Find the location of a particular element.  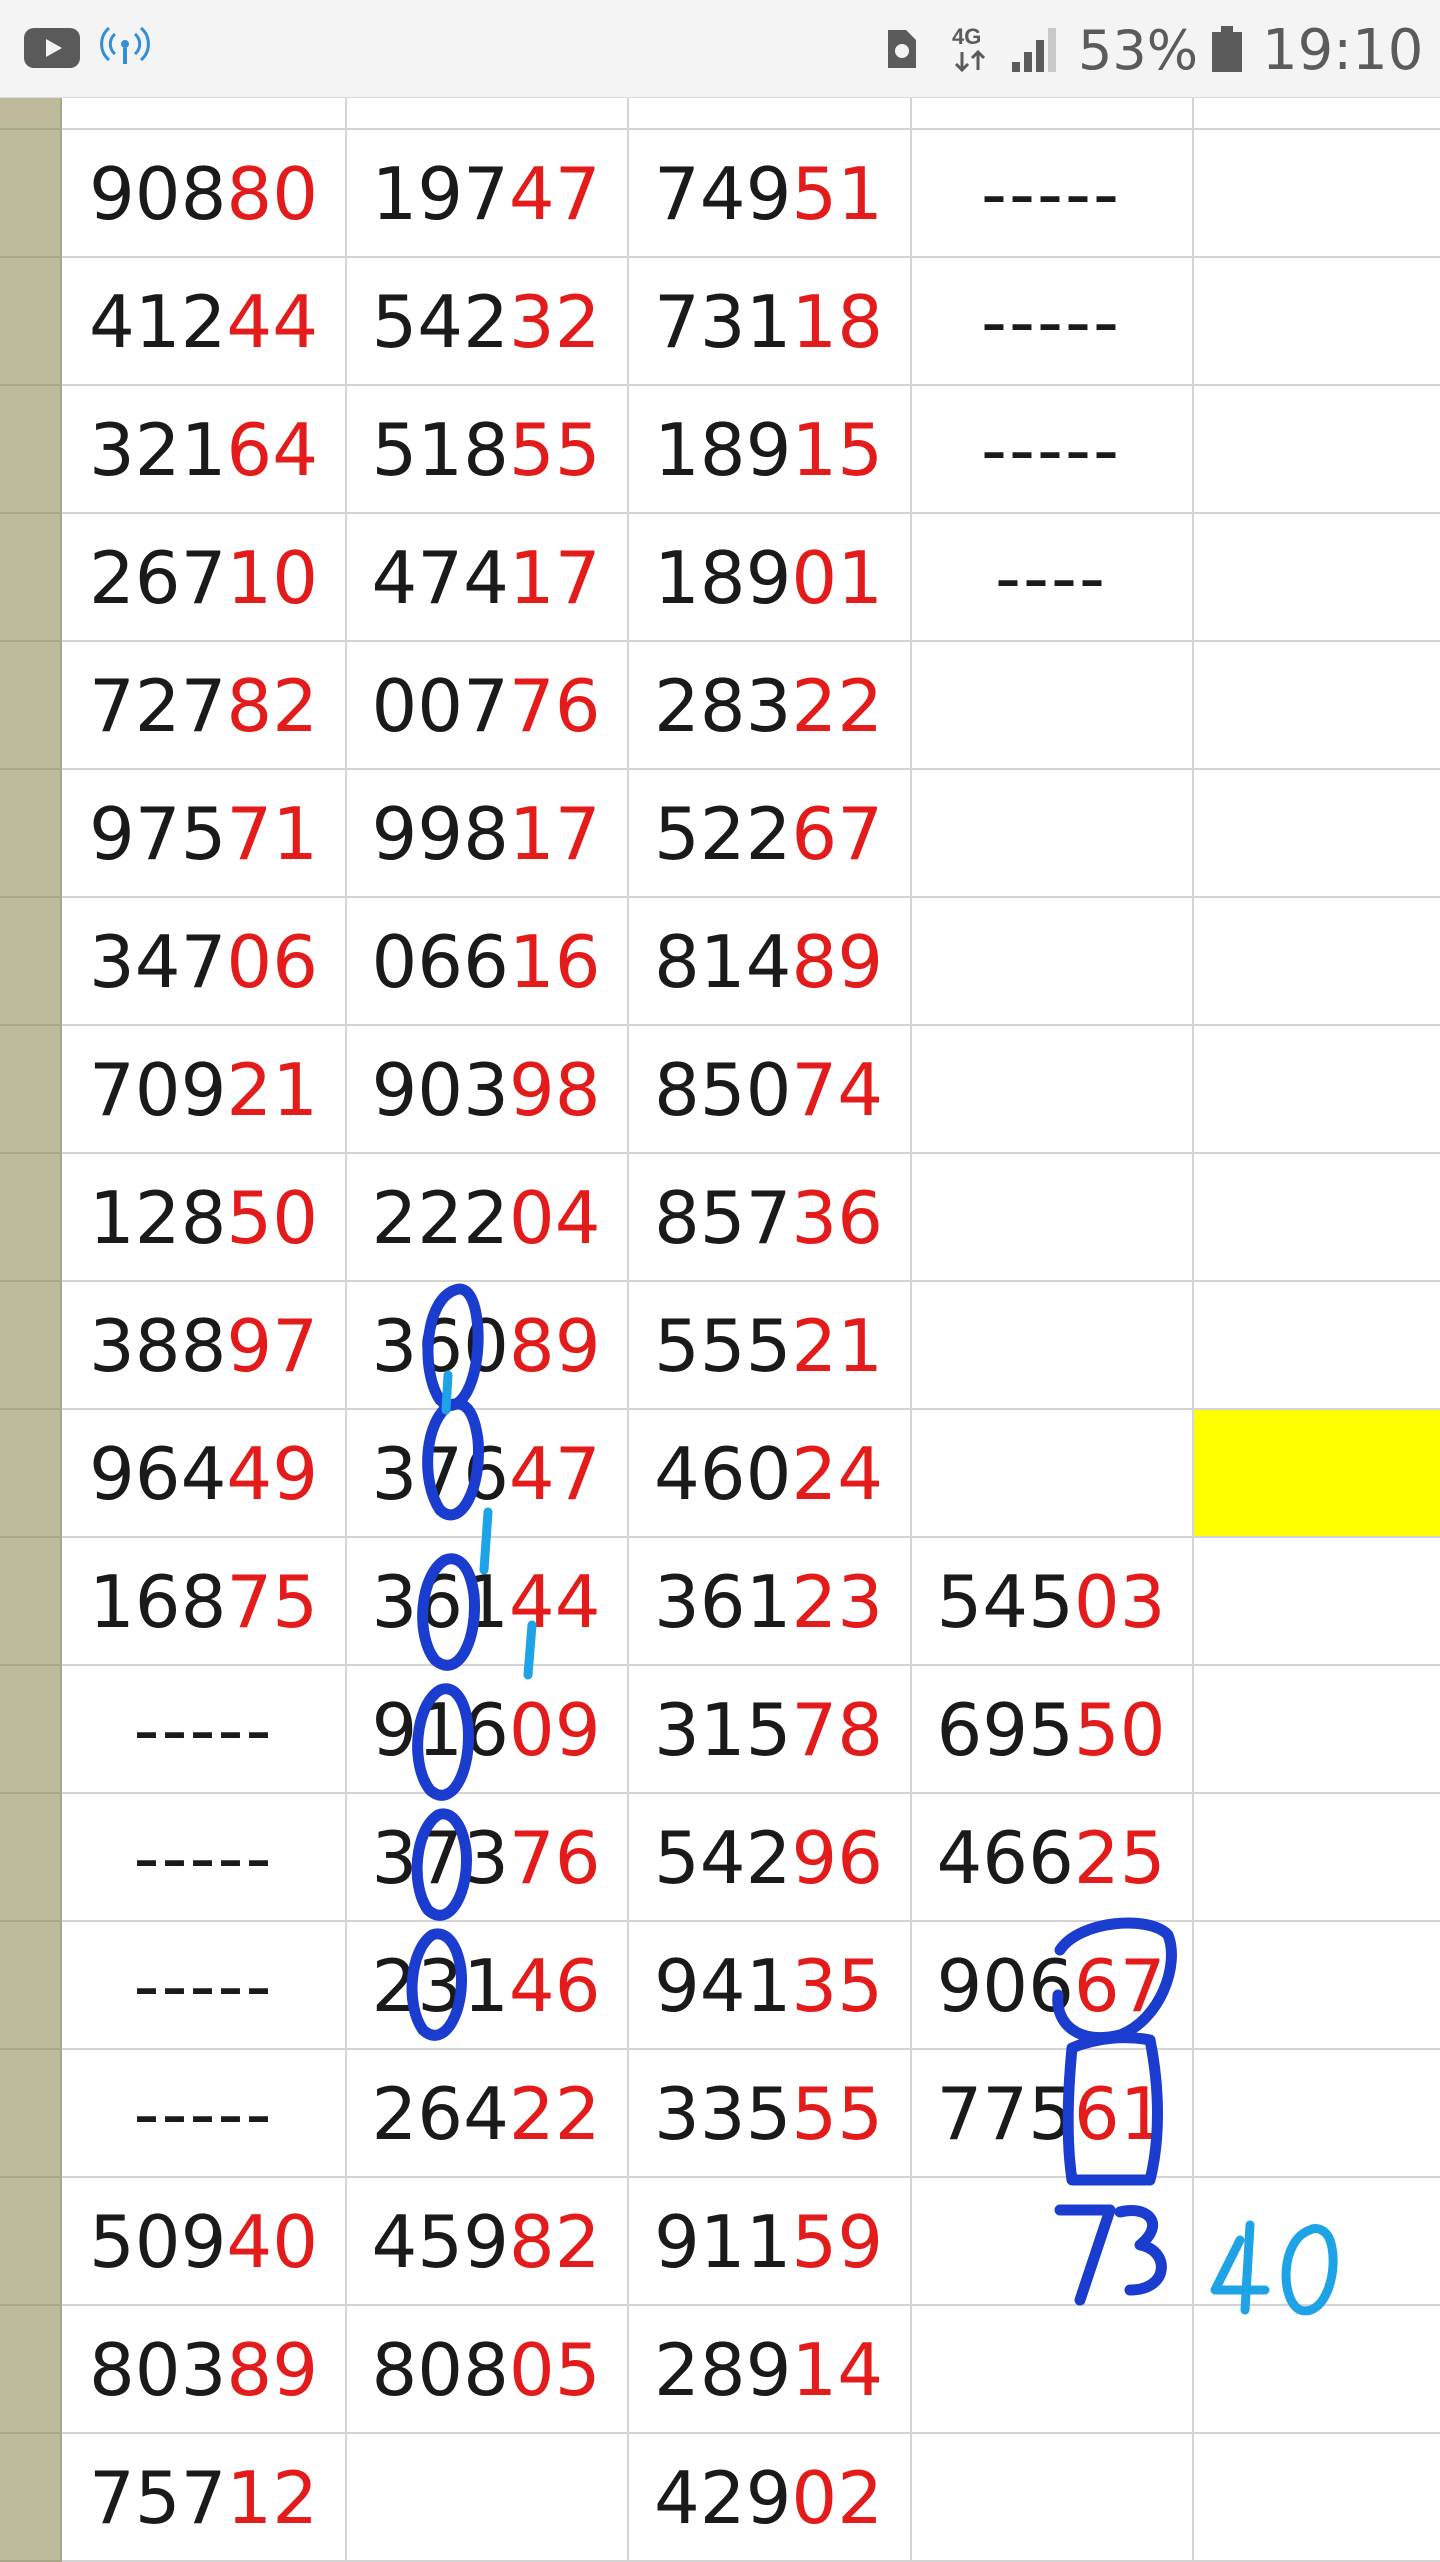

table-cell: 808 05 is located at coordinates (486, 2370).